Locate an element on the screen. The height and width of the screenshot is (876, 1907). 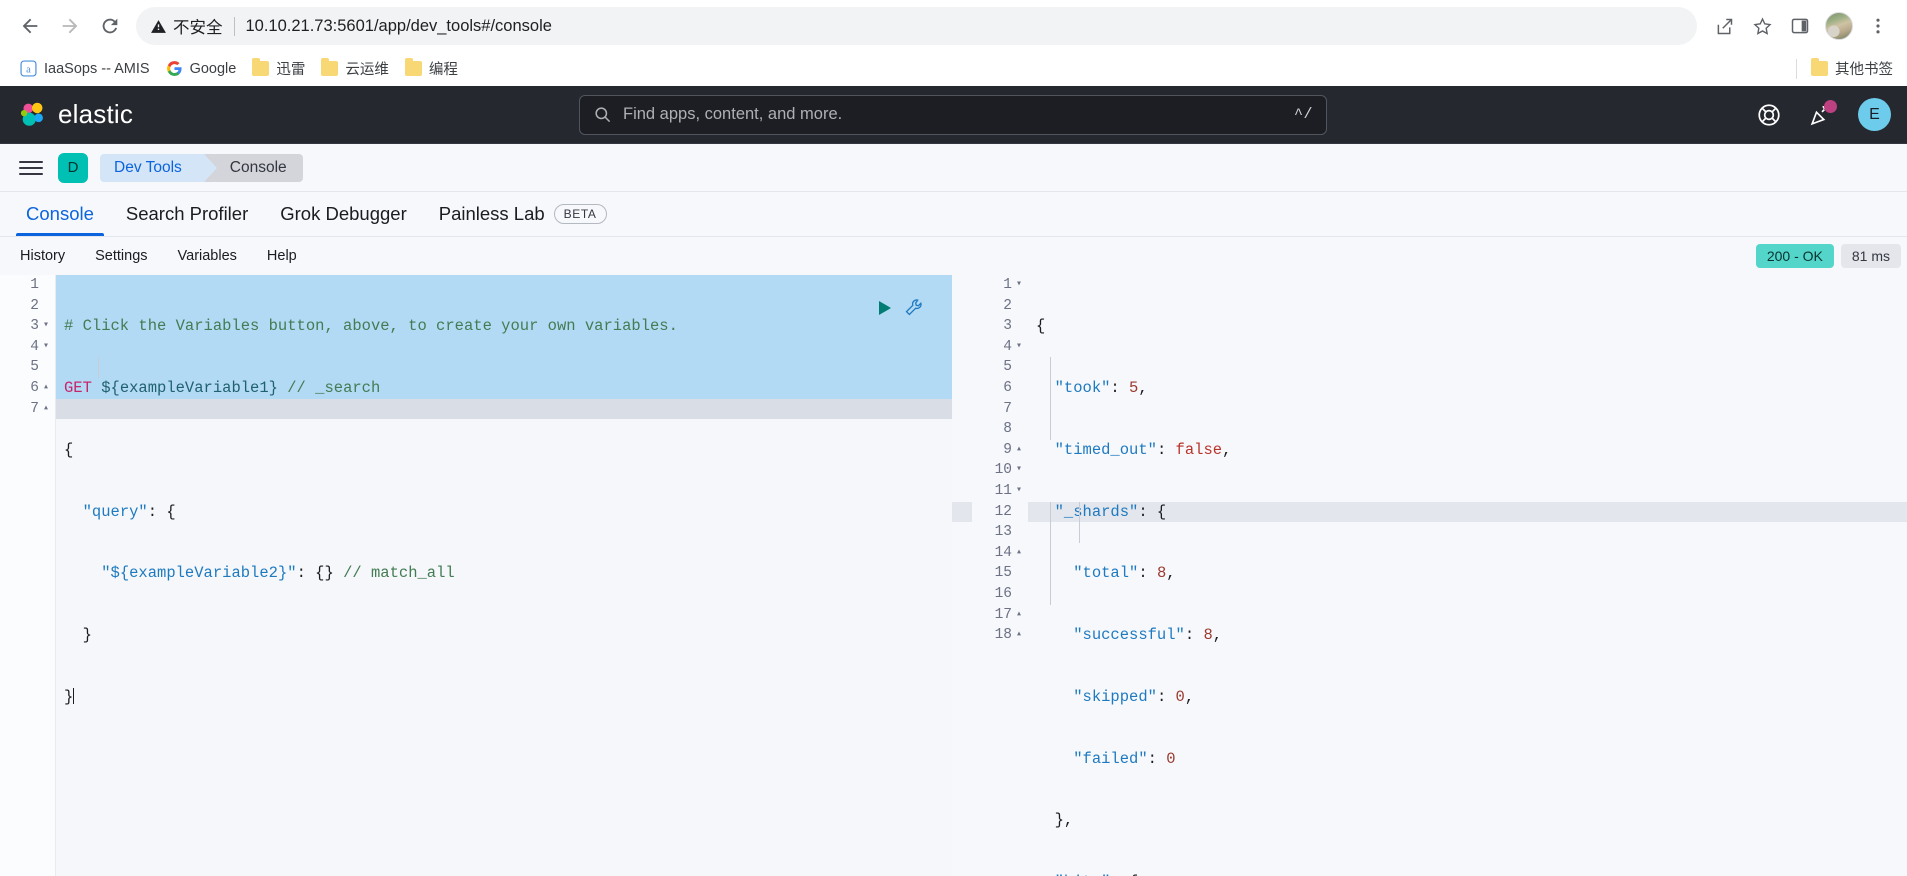
code-line: { is located at coordinates (69, 449).